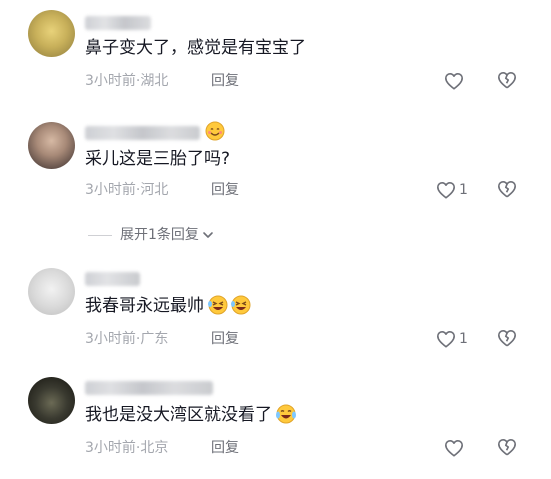  Describe the element at coordinates (178, 415) in the screenshot. I see `comment-text-content: 我也是没大湾区就没看了` at that location.